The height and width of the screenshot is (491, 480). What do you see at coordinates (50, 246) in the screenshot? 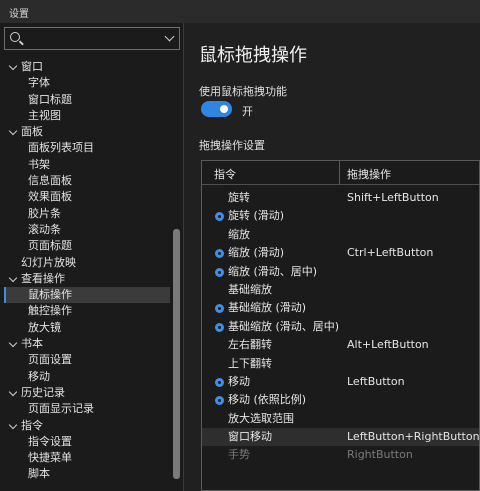
I see `tree-item-label: 页面标题` at bounding box center [50, 246].